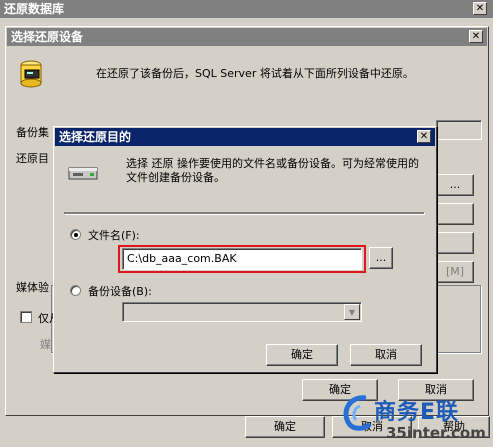  I want to click on outer-close-icon: ✕, so click(480, 8).